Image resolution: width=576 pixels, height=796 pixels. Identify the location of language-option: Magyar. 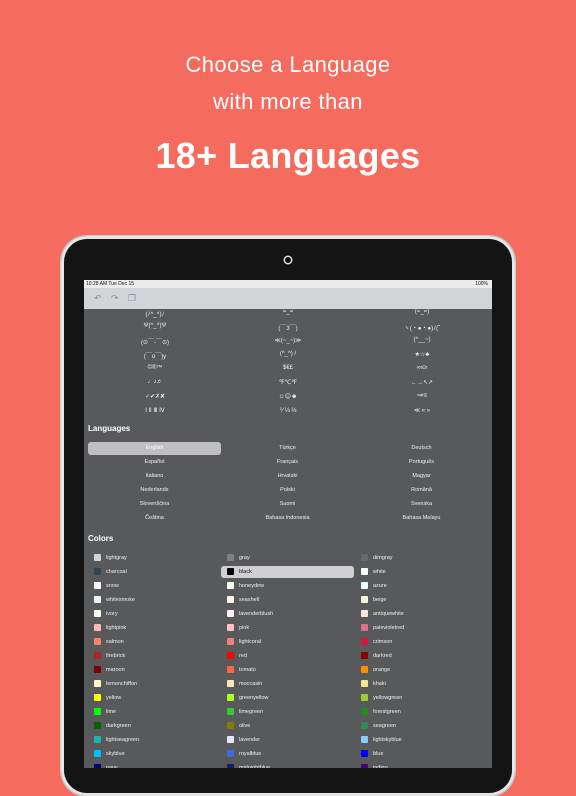
(421, 476).